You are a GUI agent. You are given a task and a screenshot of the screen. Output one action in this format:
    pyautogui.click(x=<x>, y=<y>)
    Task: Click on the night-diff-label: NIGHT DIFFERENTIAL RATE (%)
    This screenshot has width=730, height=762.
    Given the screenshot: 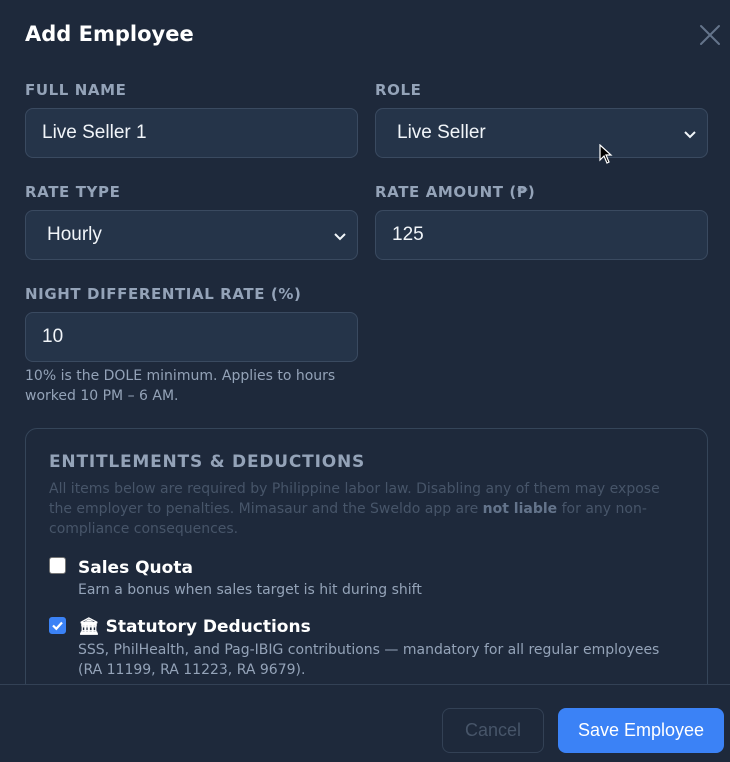 What is the action you would take?
    pyautogui.click(x=163, y=294)
    